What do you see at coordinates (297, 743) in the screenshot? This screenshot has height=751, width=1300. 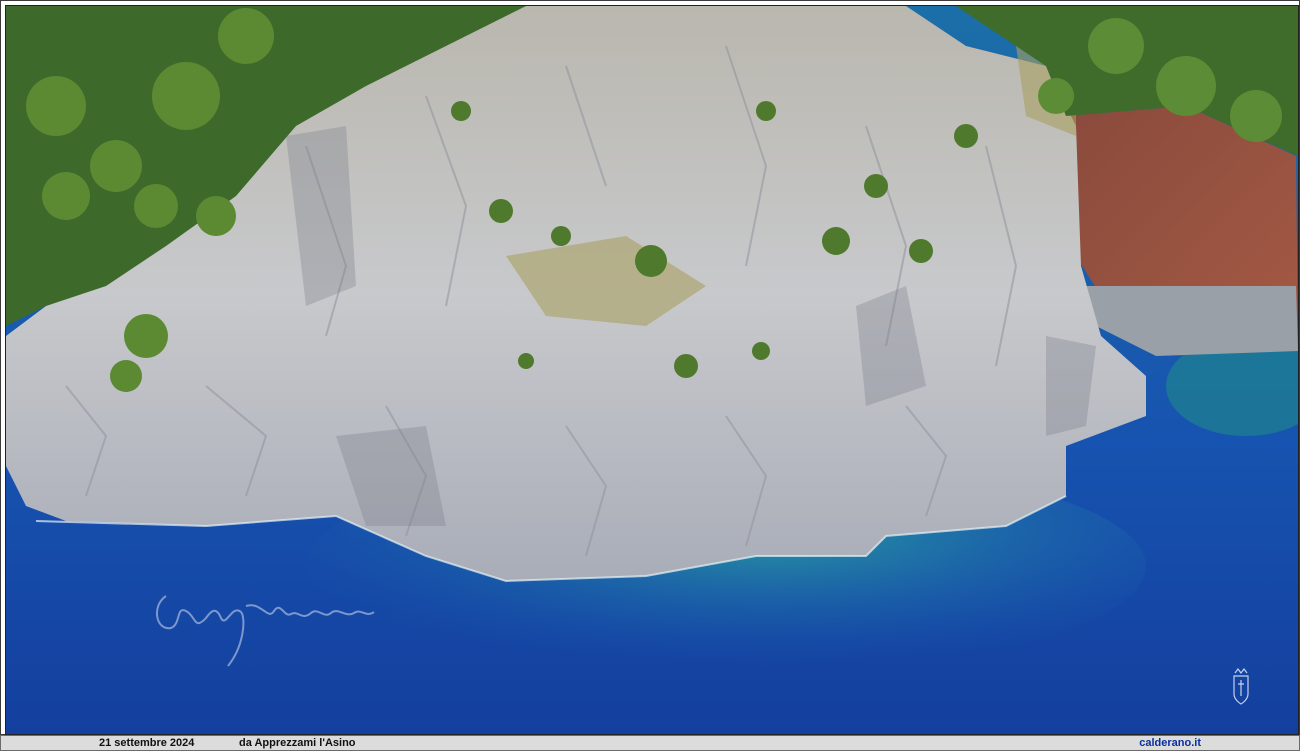 I see `photo-source: da Apprezzami l'Asino` at bounding box center [297, 743].